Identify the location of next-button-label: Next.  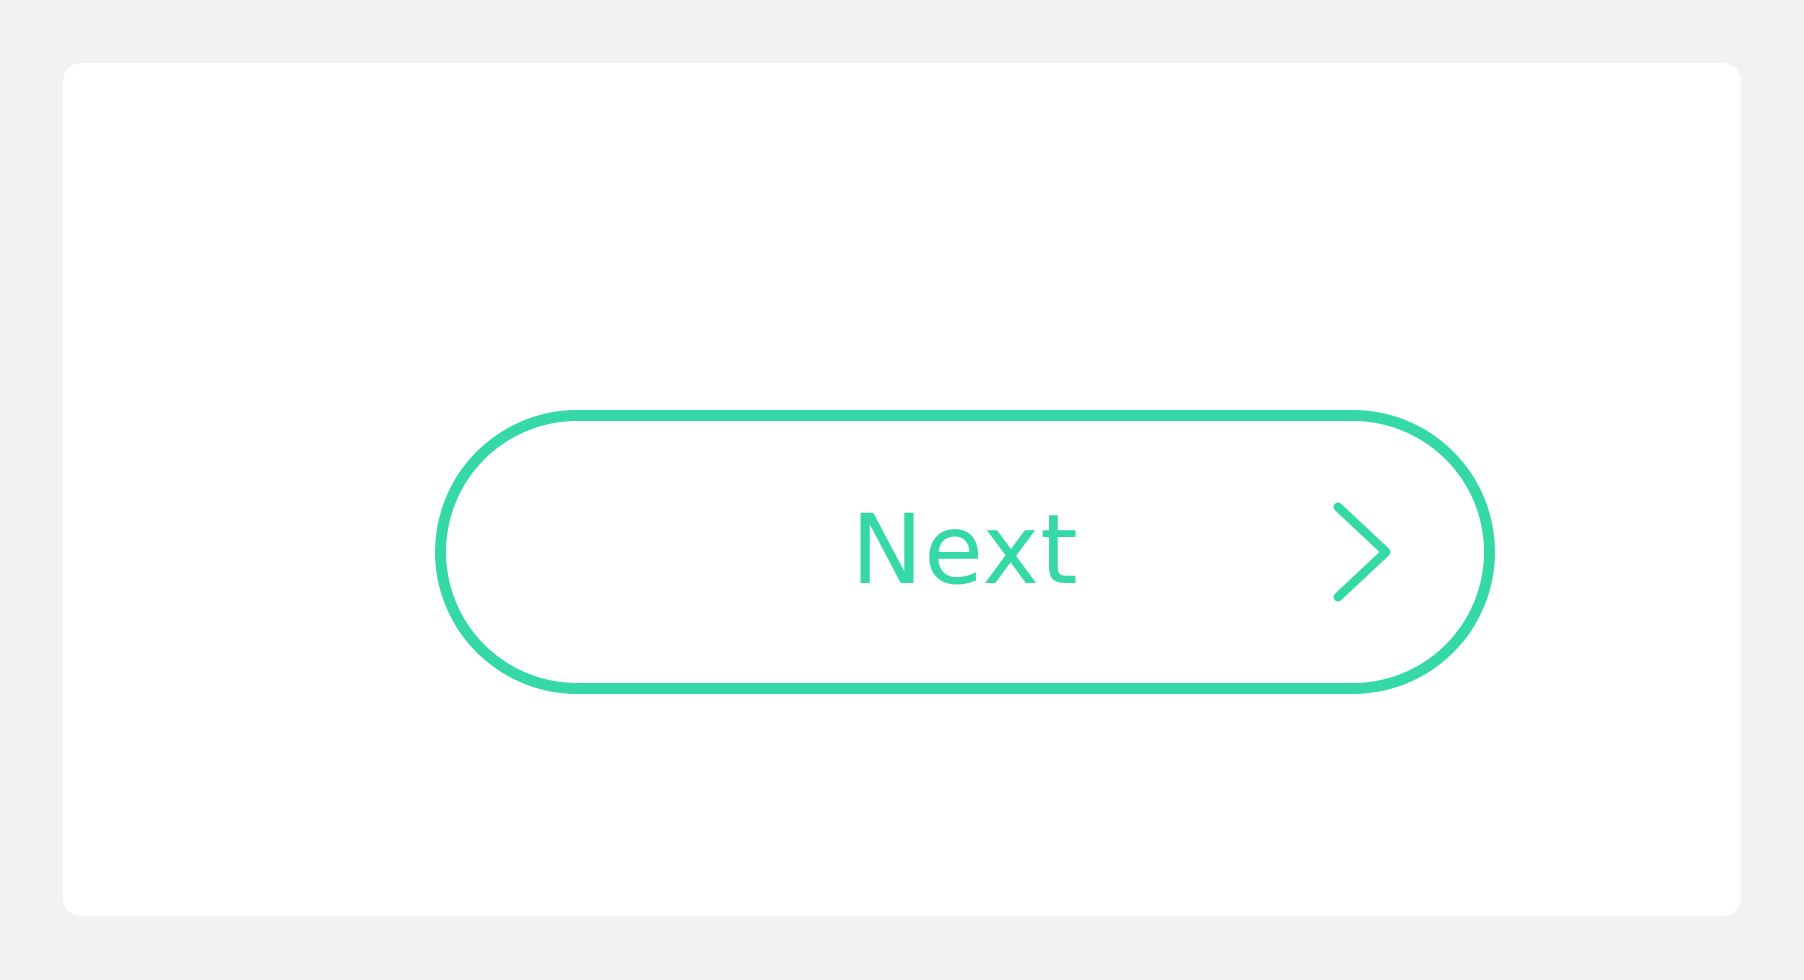
(965, 550).